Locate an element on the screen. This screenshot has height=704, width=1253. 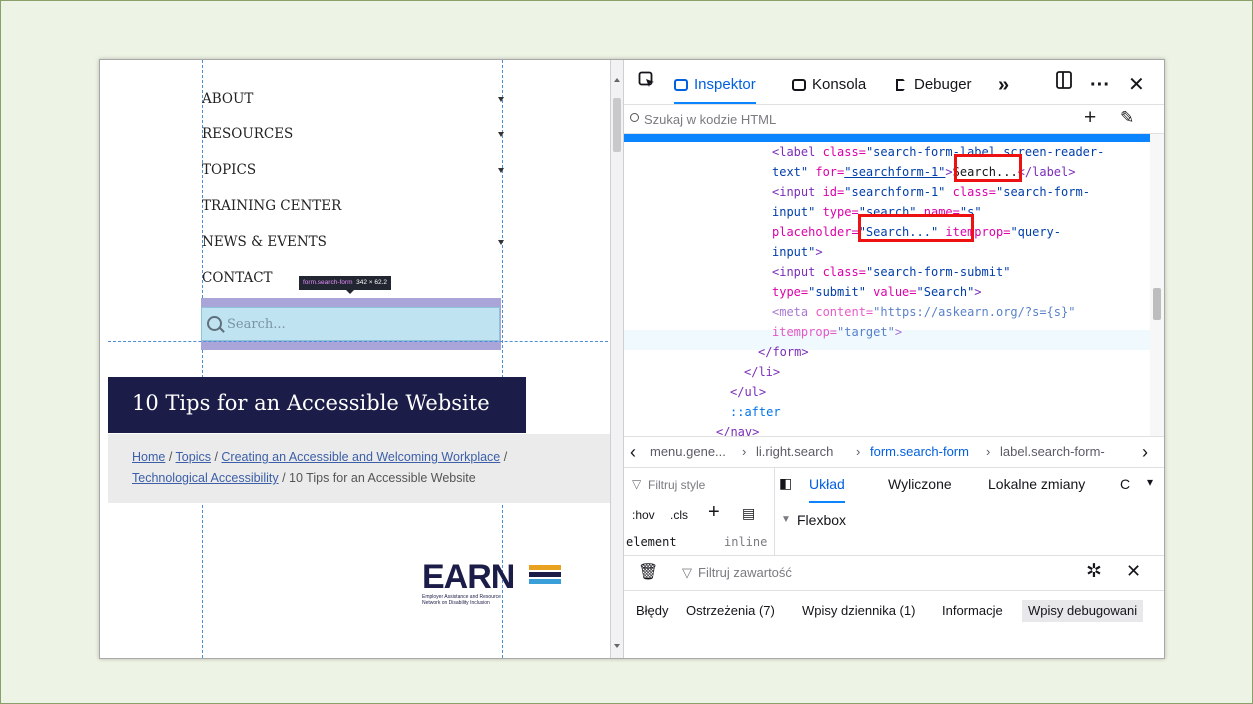
code-line: <input class="search-form-submit" is located at coordinates (891, 272).